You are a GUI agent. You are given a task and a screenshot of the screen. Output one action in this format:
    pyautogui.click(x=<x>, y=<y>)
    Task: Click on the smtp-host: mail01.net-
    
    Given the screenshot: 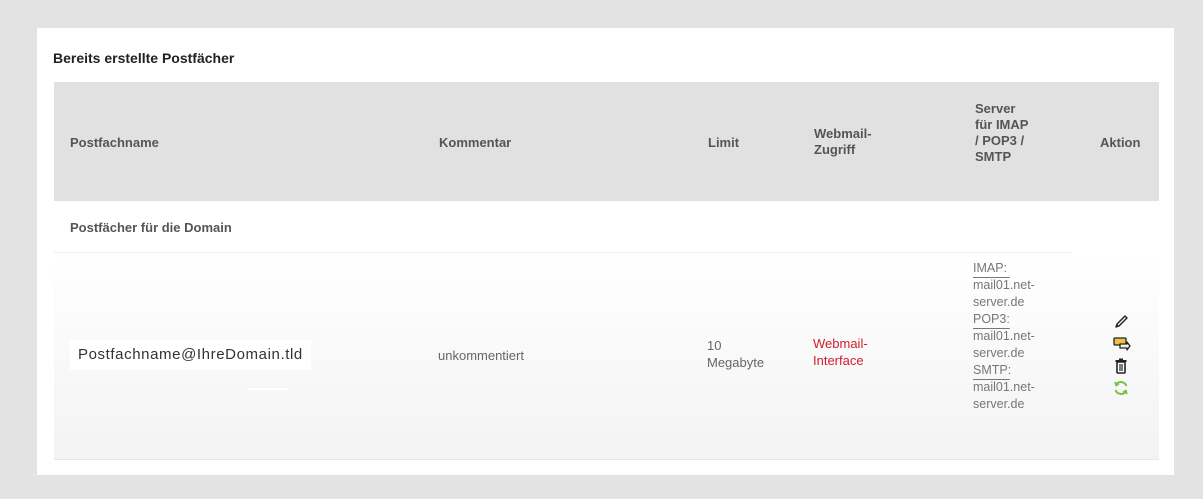 What is the action you would take?
    pyautogui.click(x=1014, y=387)
    